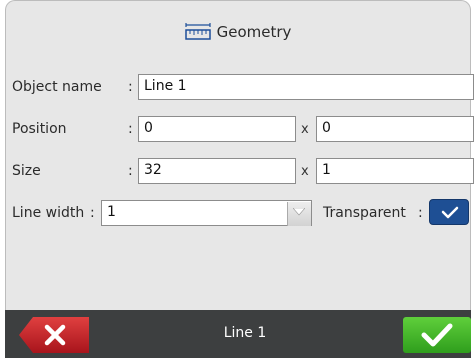 The image size is (476, 358). Describe the element at coordinates (306, 87) in the screenshot. I see `object-name-field: Line 1` at that location.